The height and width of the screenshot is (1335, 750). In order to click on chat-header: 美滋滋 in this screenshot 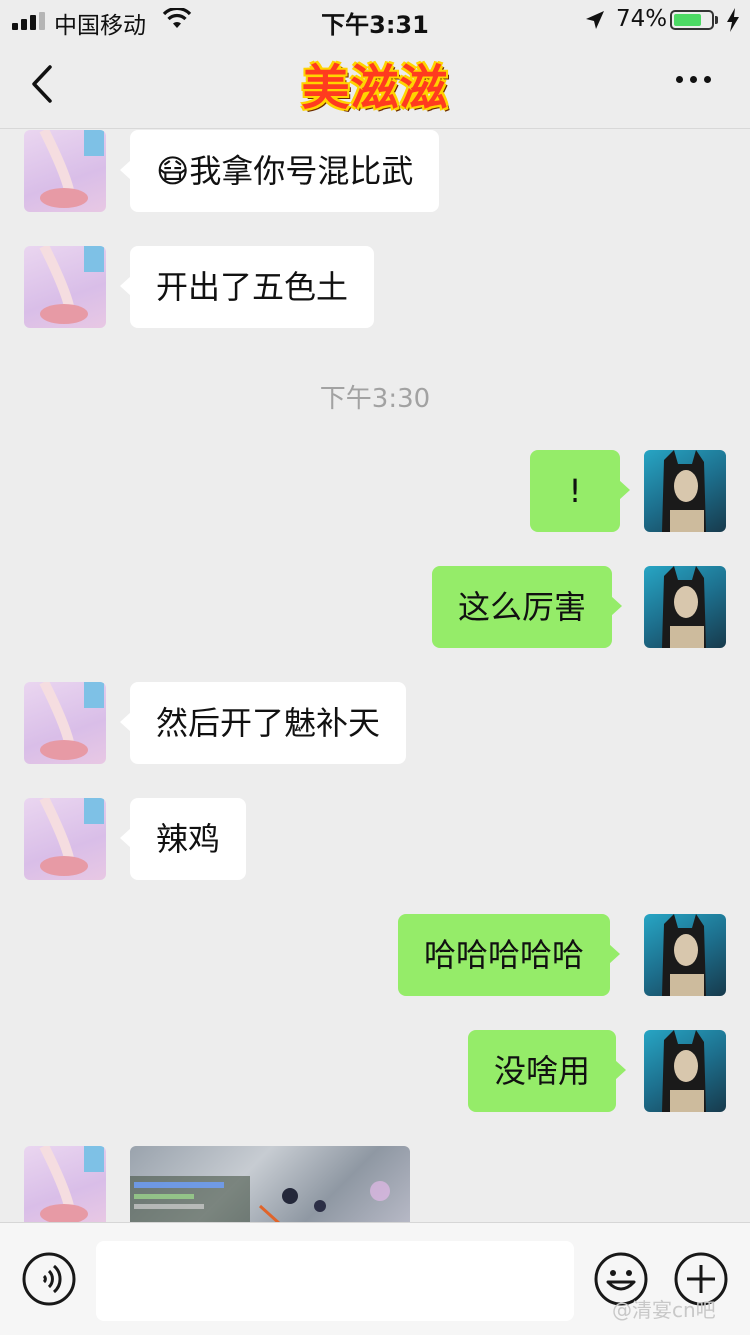, I will do `click(375, 84)`.